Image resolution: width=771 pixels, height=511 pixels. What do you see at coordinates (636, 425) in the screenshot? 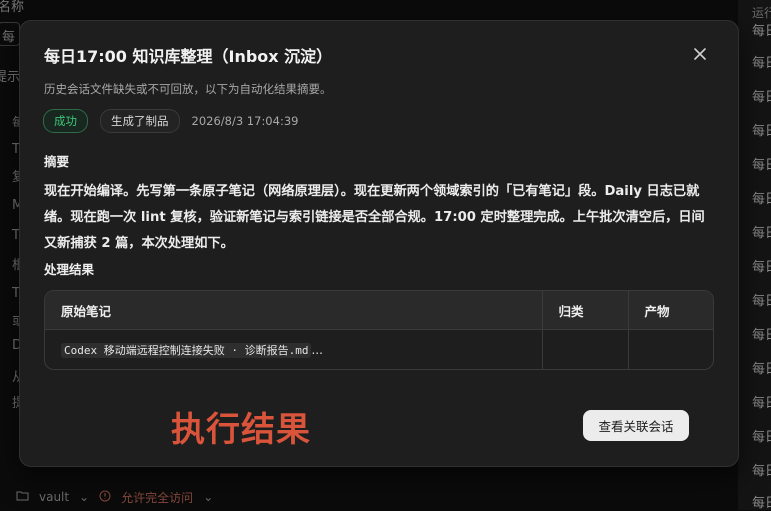
I see `view-related-session-button: 查看关联会话` at bounding box center [636, 425].